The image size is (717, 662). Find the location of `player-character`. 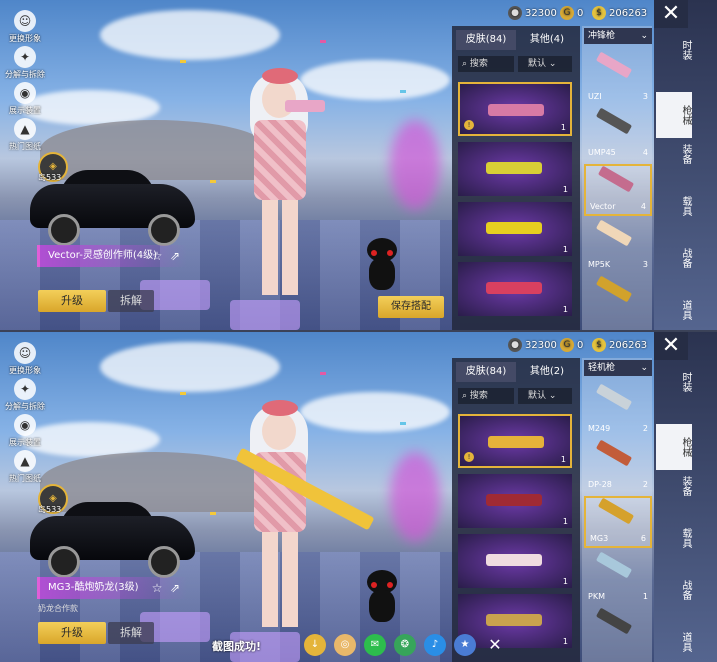

player-character is located at coordinates (280, 180).